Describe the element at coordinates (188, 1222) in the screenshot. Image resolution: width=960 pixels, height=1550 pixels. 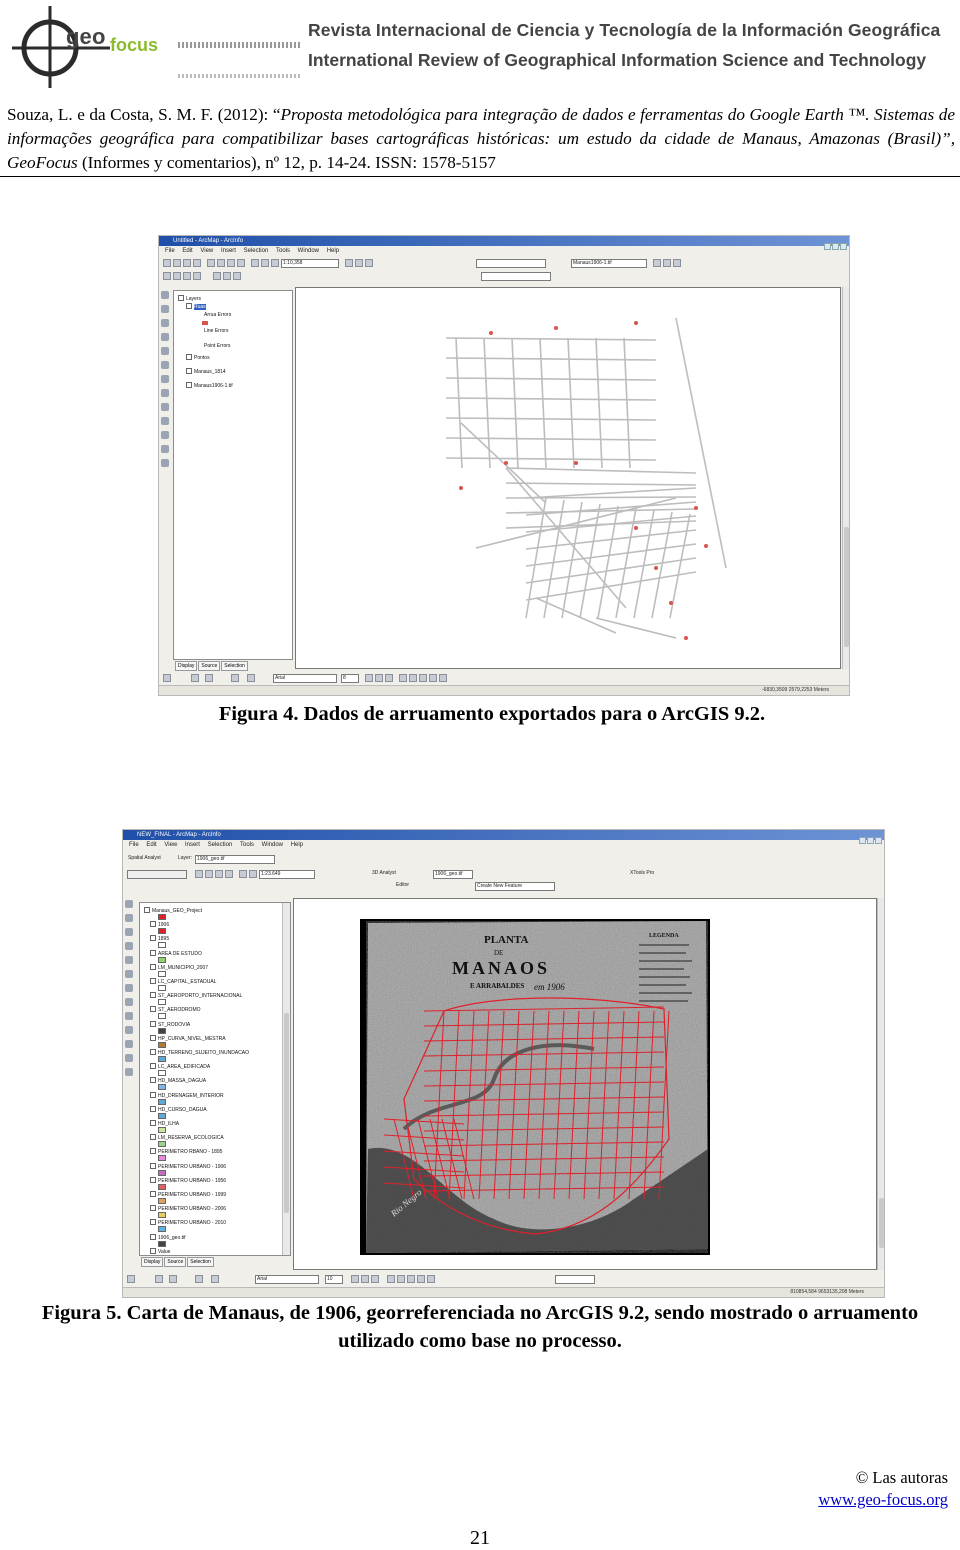
I see `toc-layer: PERIMETRO URBANO - 2010` at that location.